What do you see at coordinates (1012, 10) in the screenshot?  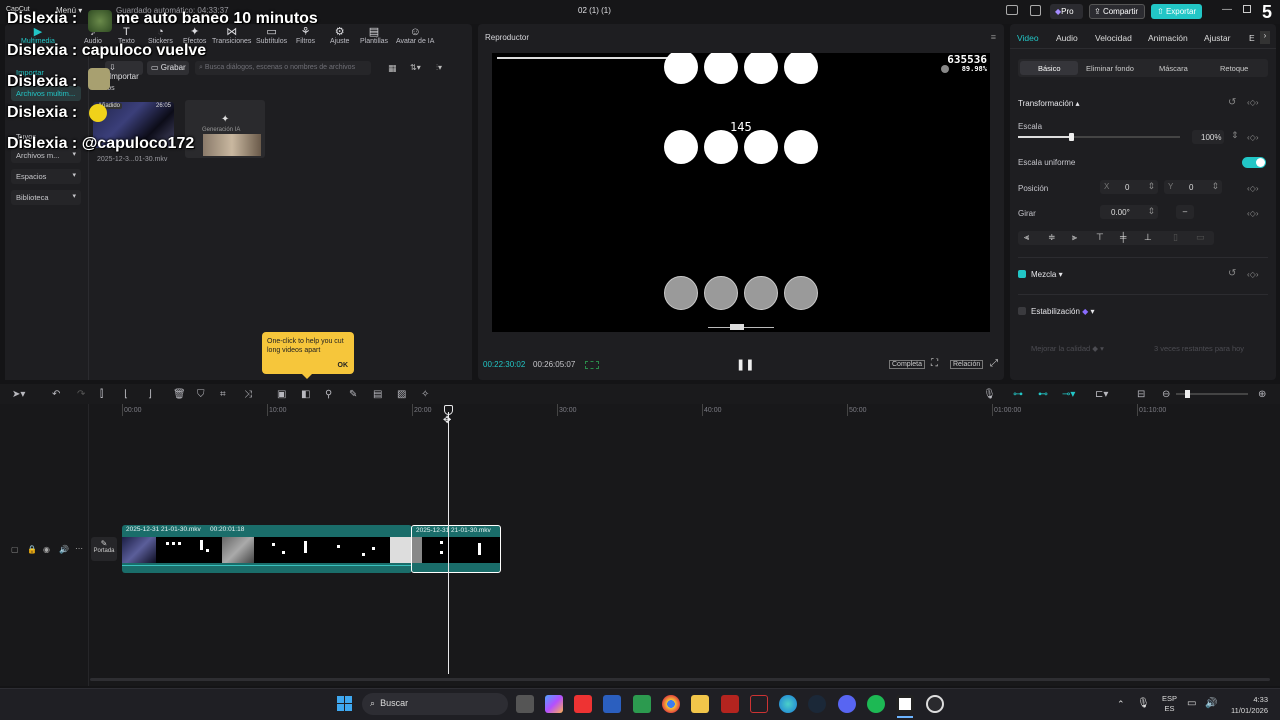 I see `layout-icon` at bounding box center [1012, 10].